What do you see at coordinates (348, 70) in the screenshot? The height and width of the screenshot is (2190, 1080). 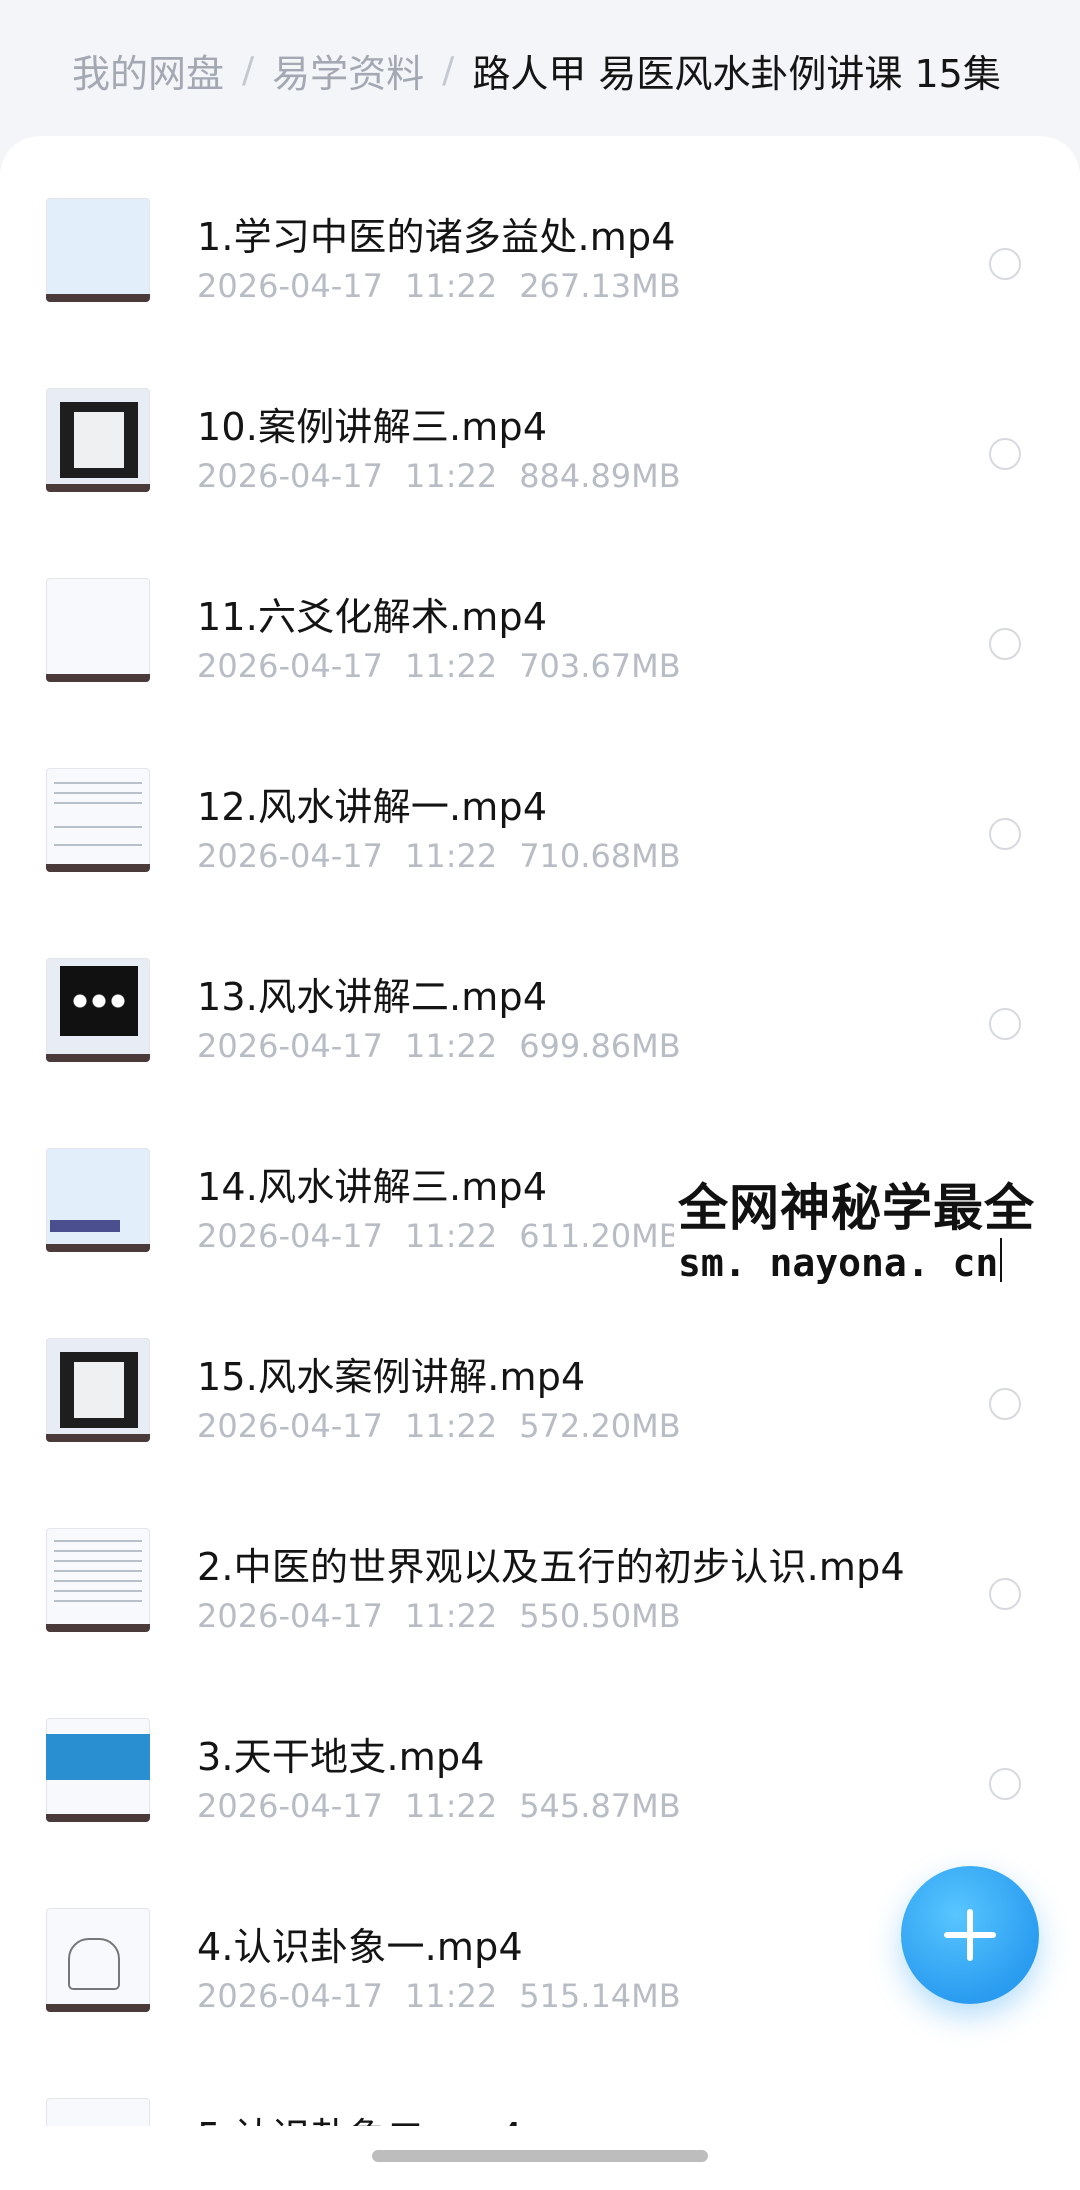 I see `breadcrumb-item-yixue: 易学资料` at bounding box center [348, 70].